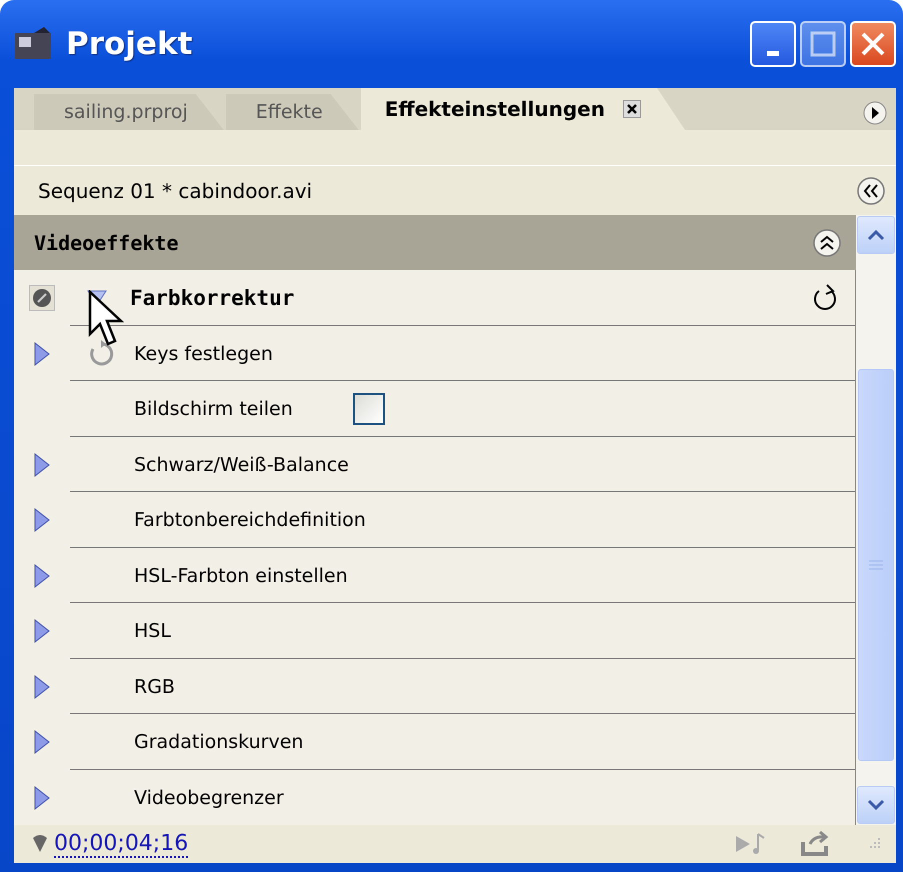  I want to click on close-button, so click(873, 44).